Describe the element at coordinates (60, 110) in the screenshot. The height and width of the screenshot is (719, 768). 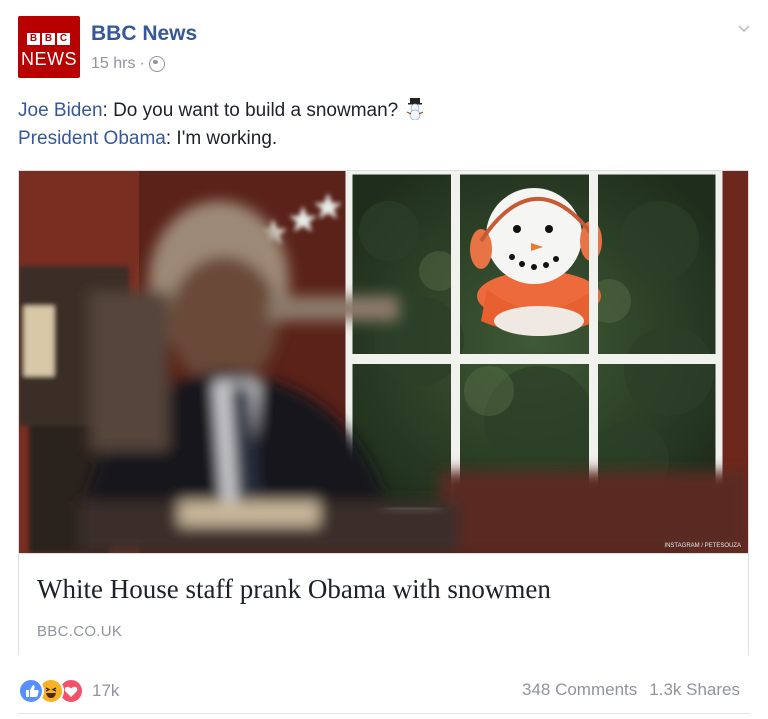
I see `caption-speaker-1: Joe Biden` at that location.